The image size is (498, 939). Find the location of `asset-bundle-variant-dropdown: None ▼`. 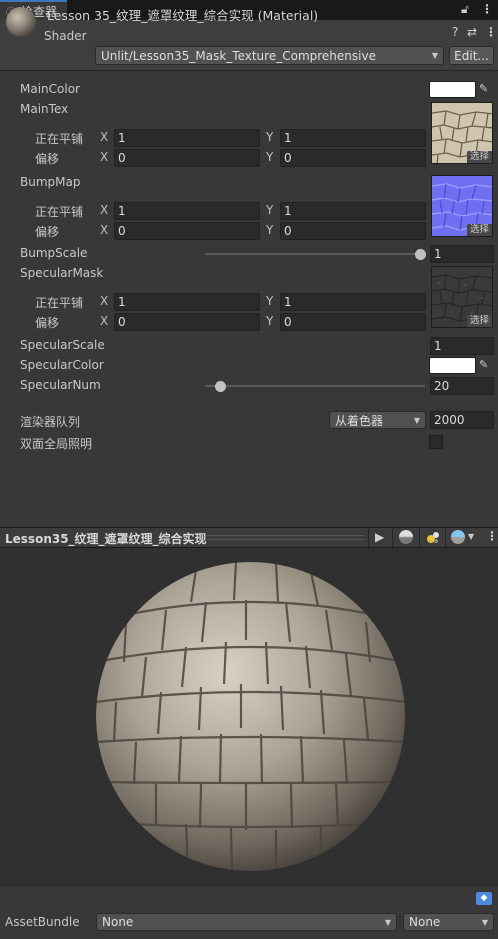

asset-bundle-variant-dropdown: None ▼ is located at coordinates (448, 922).